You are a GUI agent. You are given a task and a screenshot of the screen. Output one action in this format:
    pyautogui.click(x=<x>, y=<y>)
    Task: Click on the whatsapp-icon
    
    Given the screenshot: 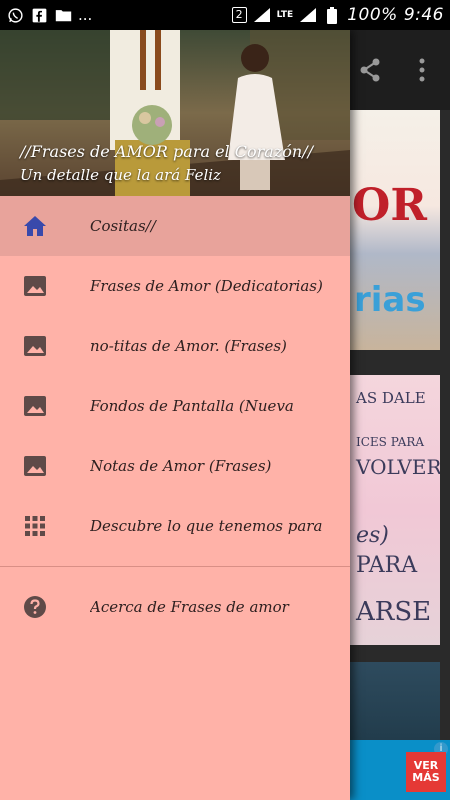 What is the action you would take?
    pyautogui.click(x=15, y=15)
    